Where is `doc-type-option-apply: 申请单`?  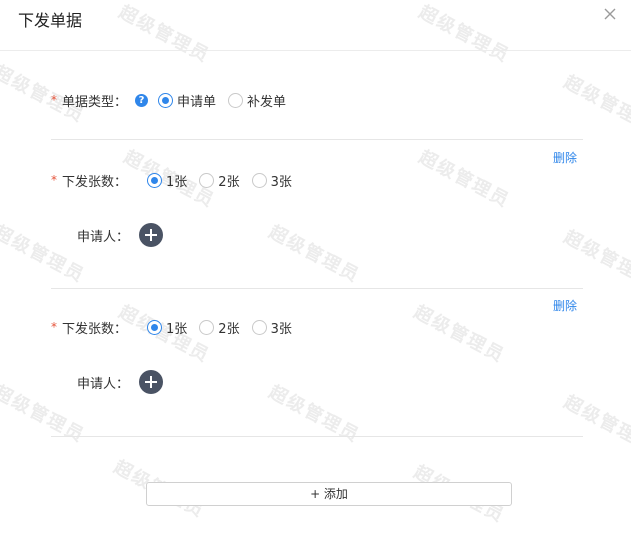
doc-type-option-apply: 申请单 is located at coordinates (187, 100).